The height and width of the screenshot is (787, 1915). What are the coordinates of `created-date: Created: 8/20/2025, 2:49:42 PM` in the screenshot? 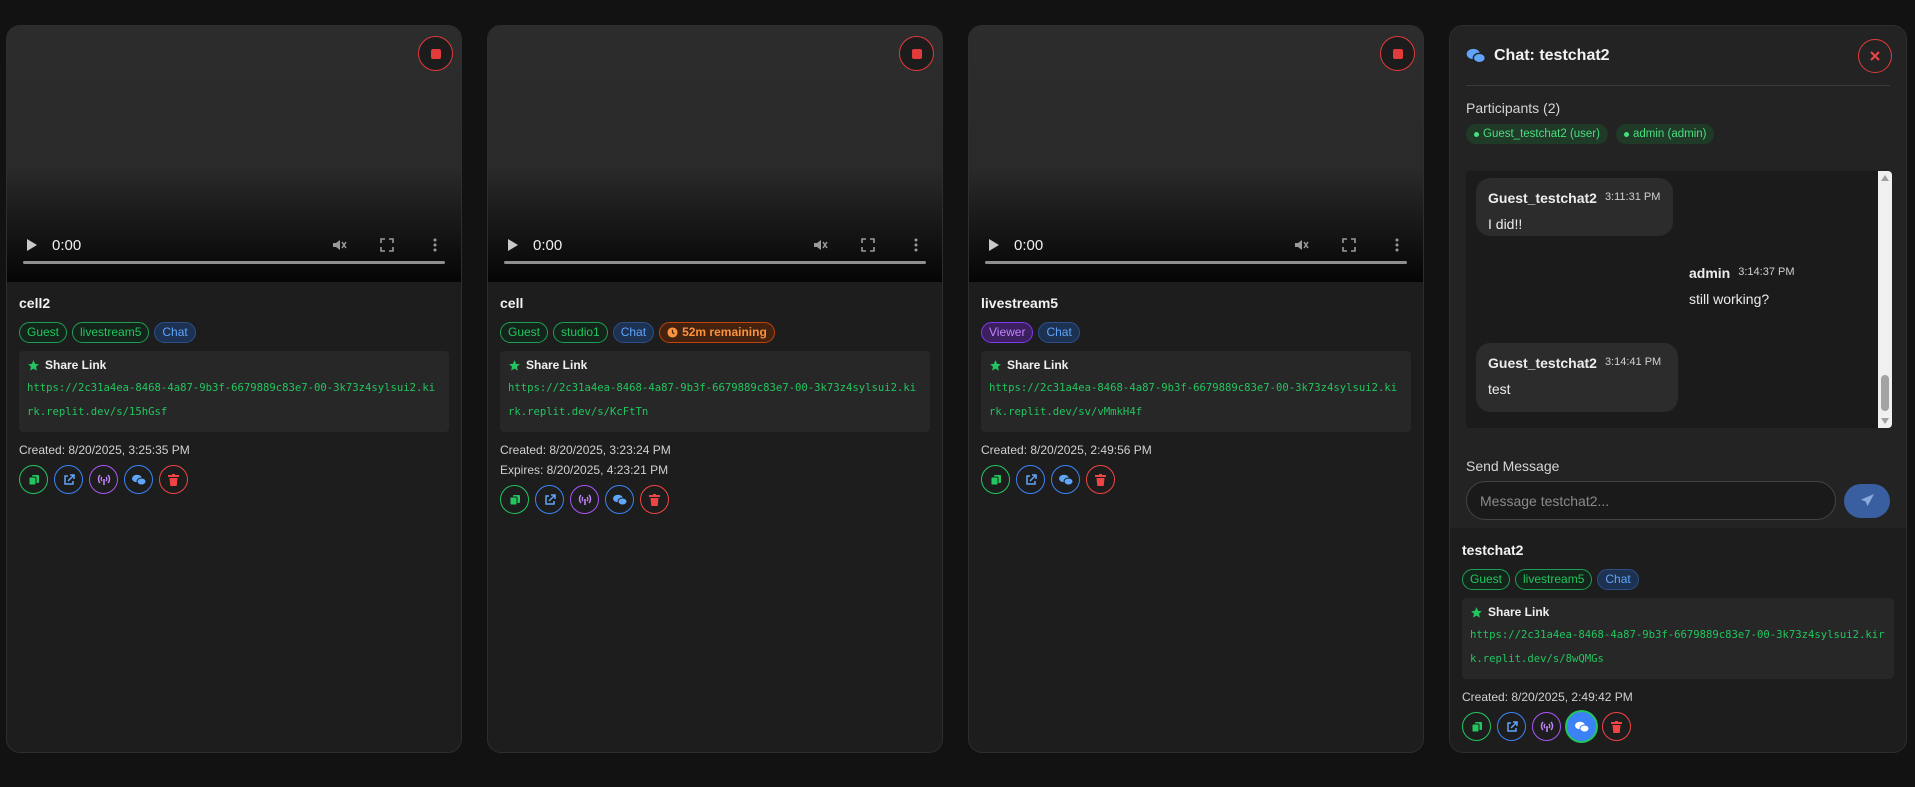 It's located at (1547, 697).